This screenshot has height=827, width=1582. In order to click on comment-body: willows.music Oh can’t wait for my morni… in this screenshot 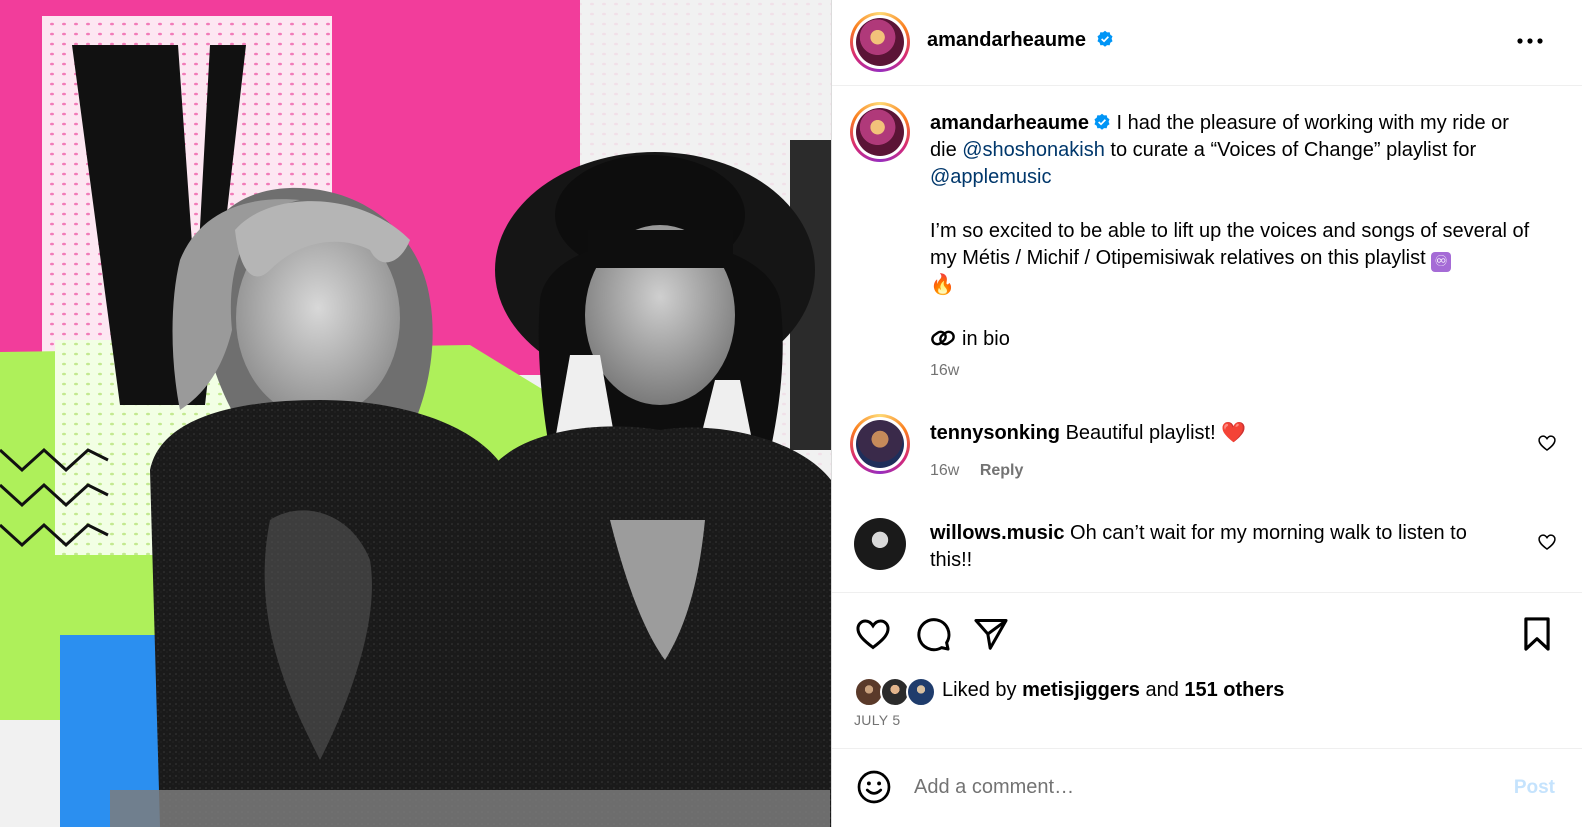, I will do `click(1215, 547)`.